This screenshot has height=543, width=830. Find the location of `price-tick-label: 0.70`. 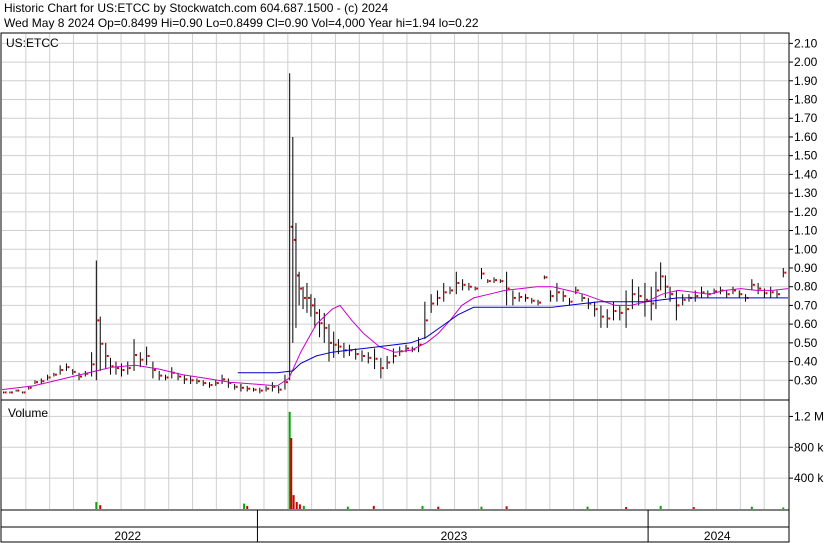

price-tick-label: 0.70 is located at coordinates (806, 305).